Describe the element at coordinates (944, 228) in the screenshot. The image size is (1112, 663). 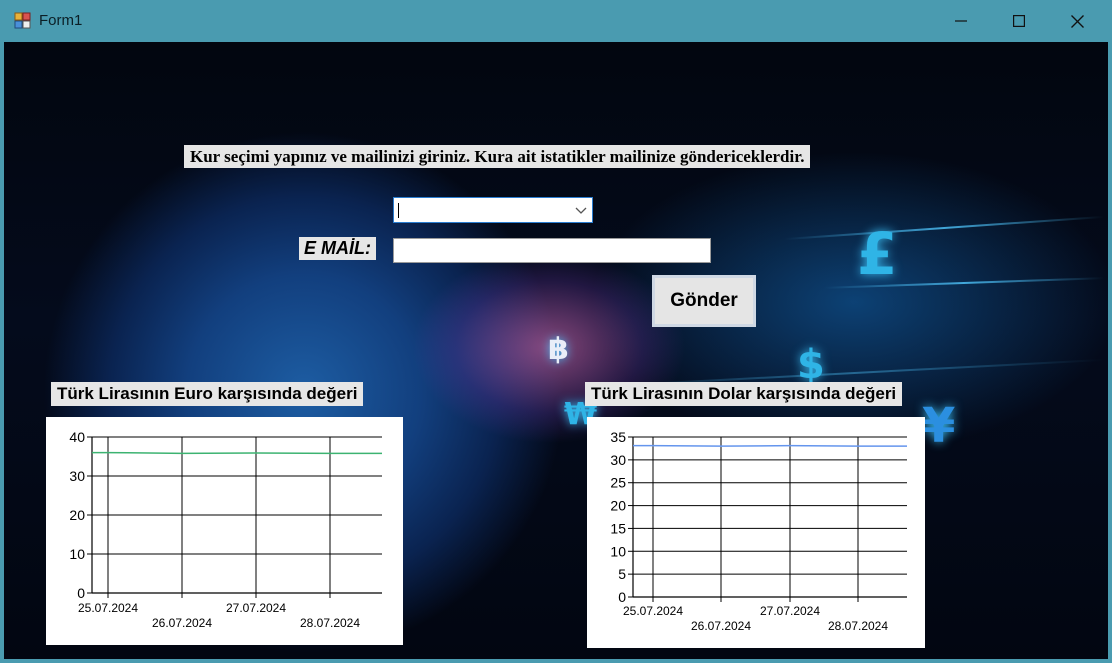
I see `background-light-streak` at that location.